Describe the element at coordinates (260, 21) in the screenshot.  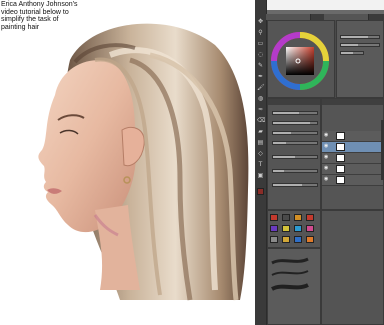
I see `move-tool-icon: ✥` at that location.